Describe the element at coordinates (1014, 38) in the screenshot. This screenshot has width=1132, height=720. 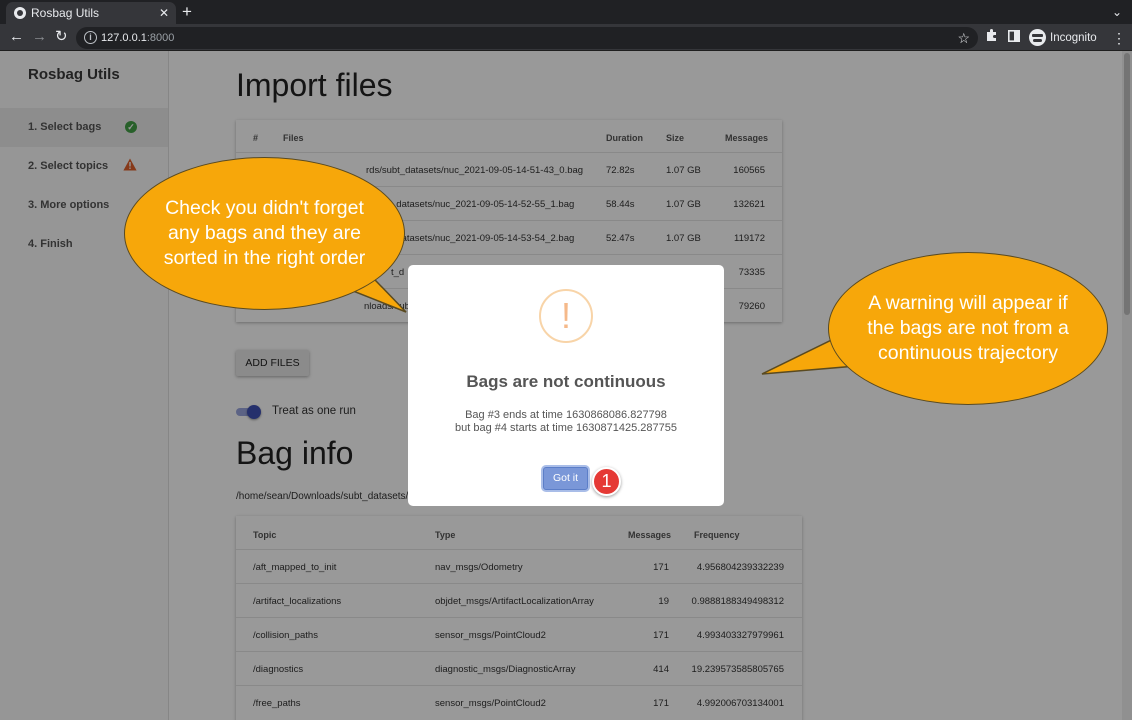
I see `side-panel-icon` at that location.